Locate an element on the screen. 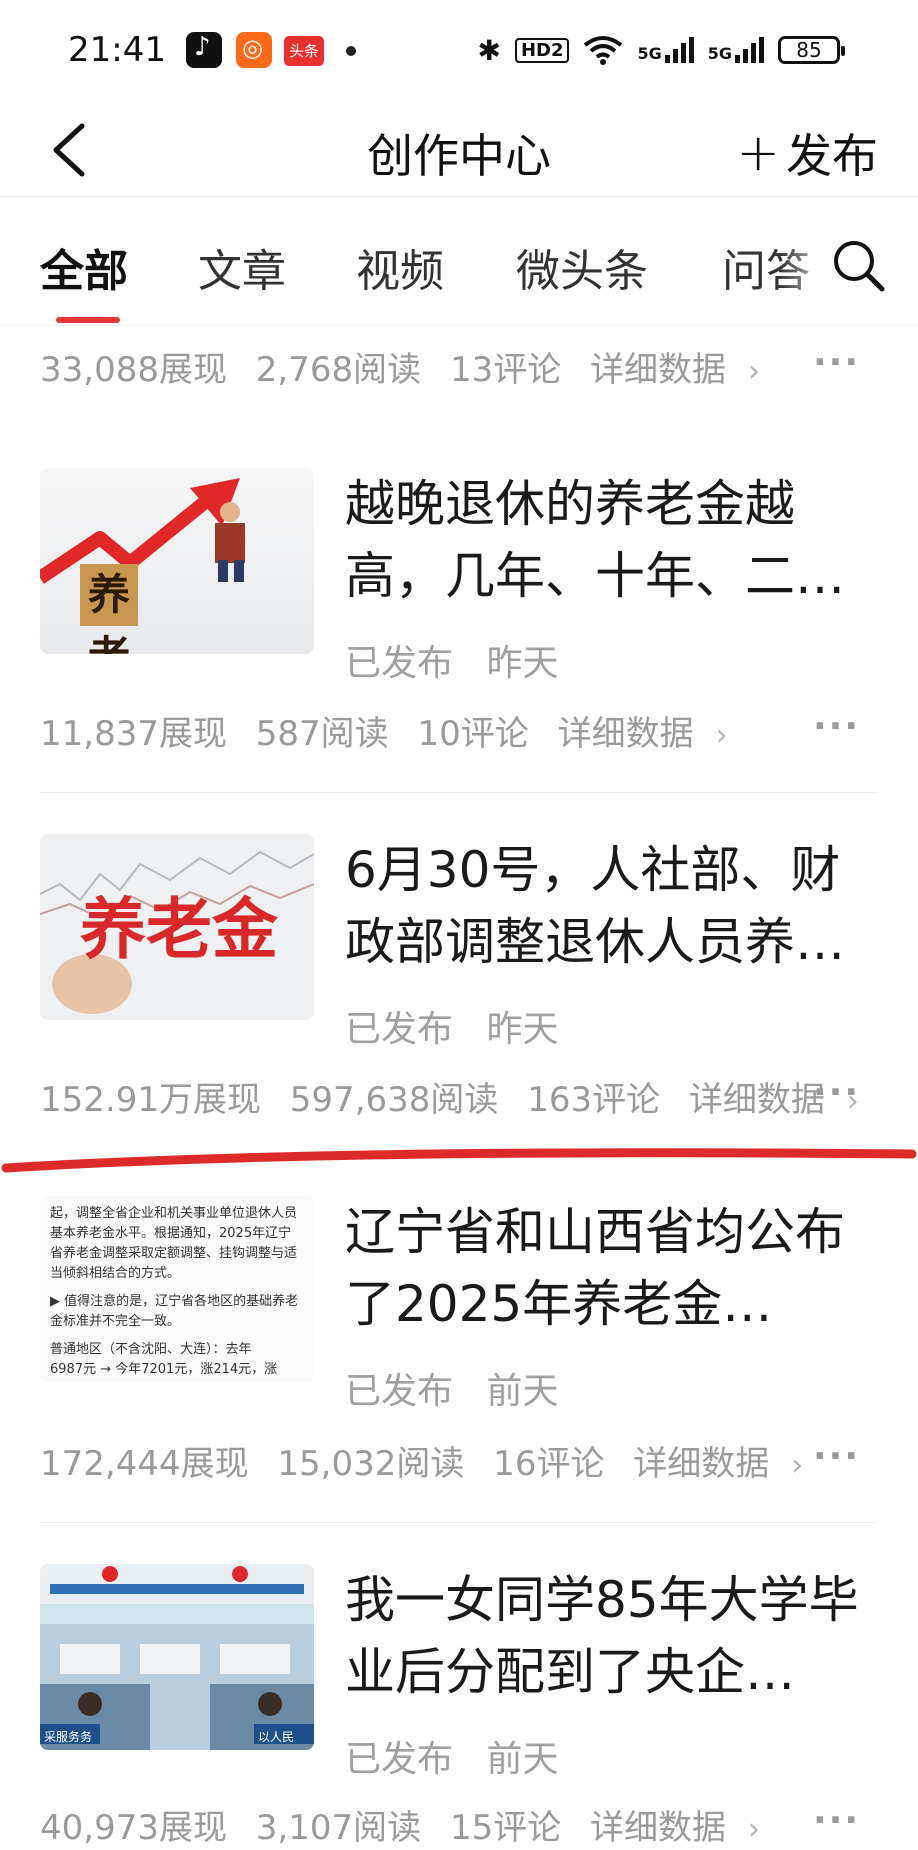 Image resolution: width=918 pixels, height=1850 pixels. list-item: 采服务务 以人民 我一女同学85年大学毕业后分配到了央企… 已发布 前天 is located at coordinates (459, 1672).